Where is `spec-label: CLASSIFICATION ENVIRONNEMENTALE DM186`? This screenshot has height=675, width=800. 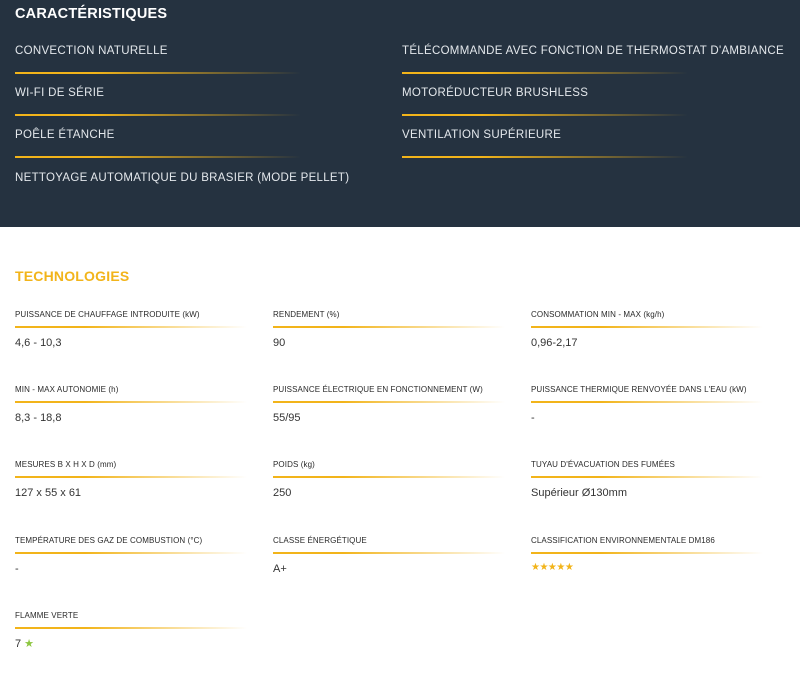 spec-label: CLASSIFICATION ENVIRONNEMENTALE DM186 is located at coordinates (623, 540).